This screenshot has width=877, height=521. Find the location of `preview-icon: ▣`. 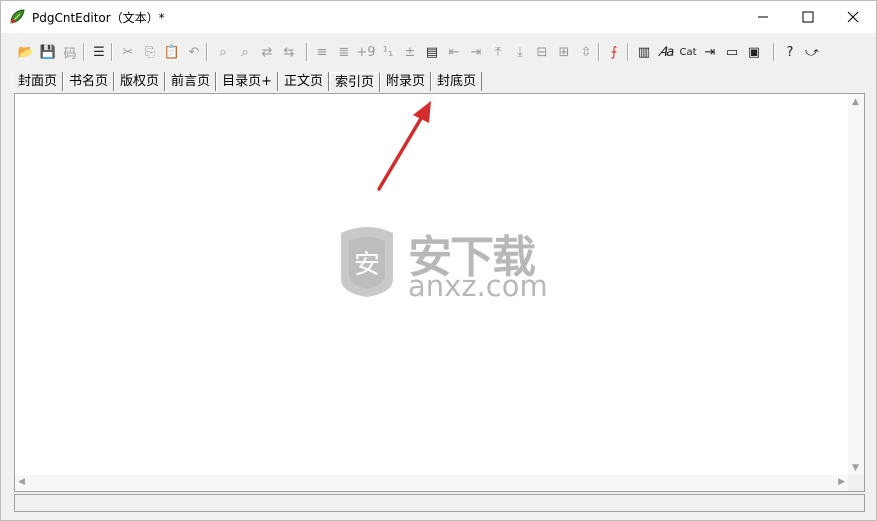

preview-icon: ▣ is located at coordinates (754, 52).